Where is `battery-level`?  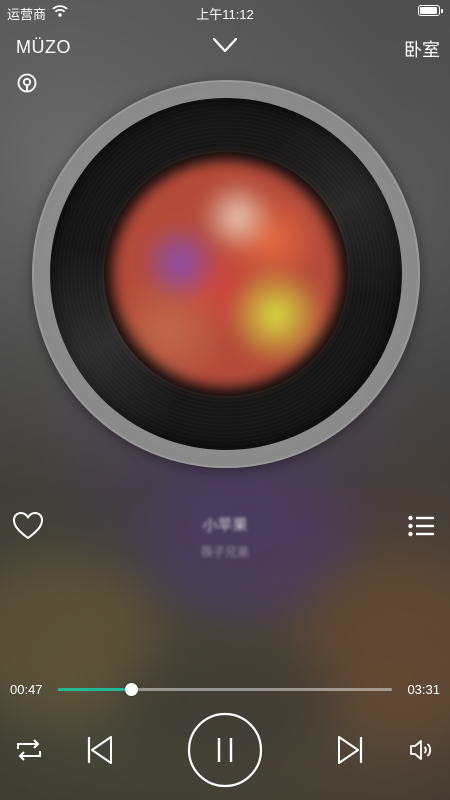 battery-level is located at coordinates (428, 10).